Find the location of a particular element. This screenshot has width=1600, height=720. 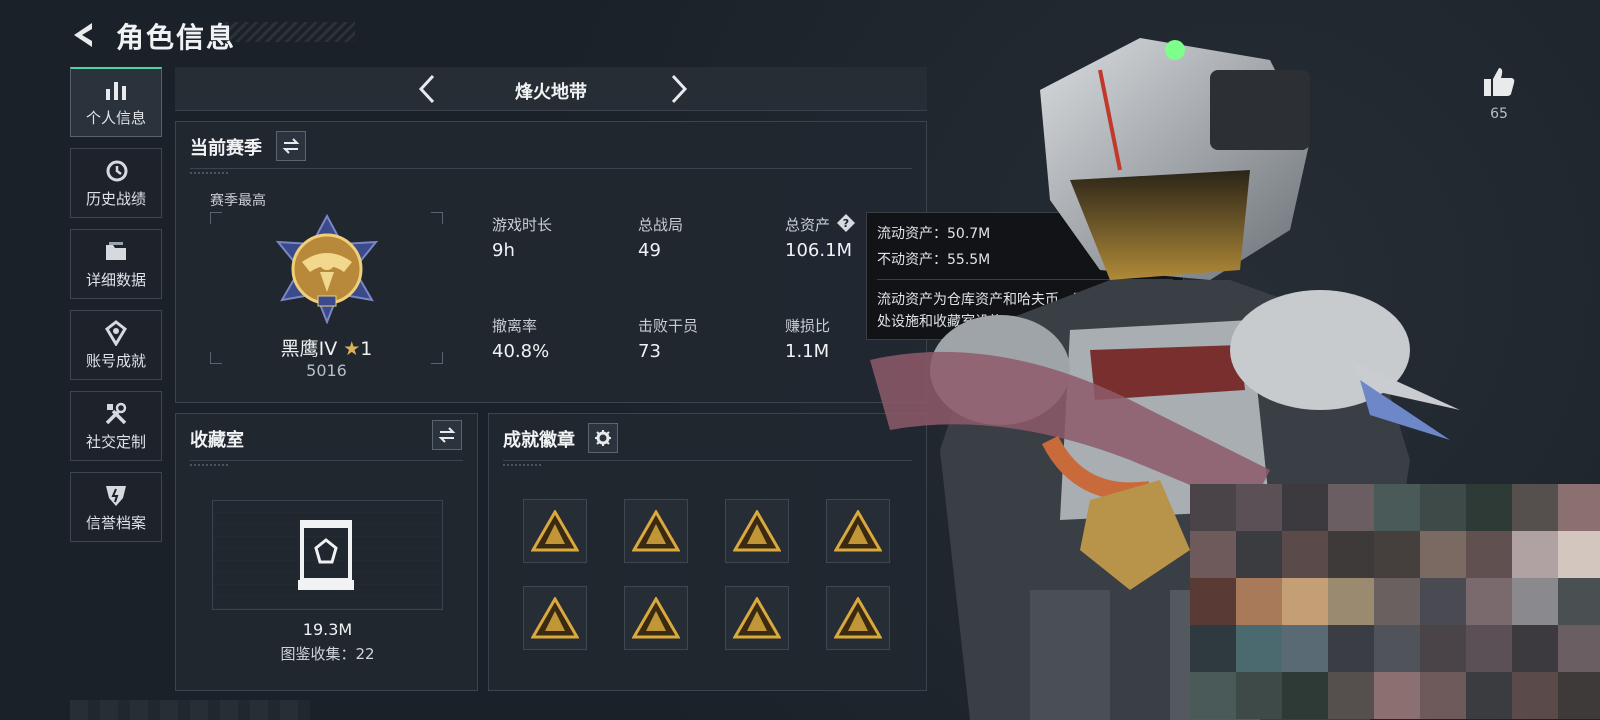

stat-label-kills: 击败干员 is located at coordinates (668, 326).